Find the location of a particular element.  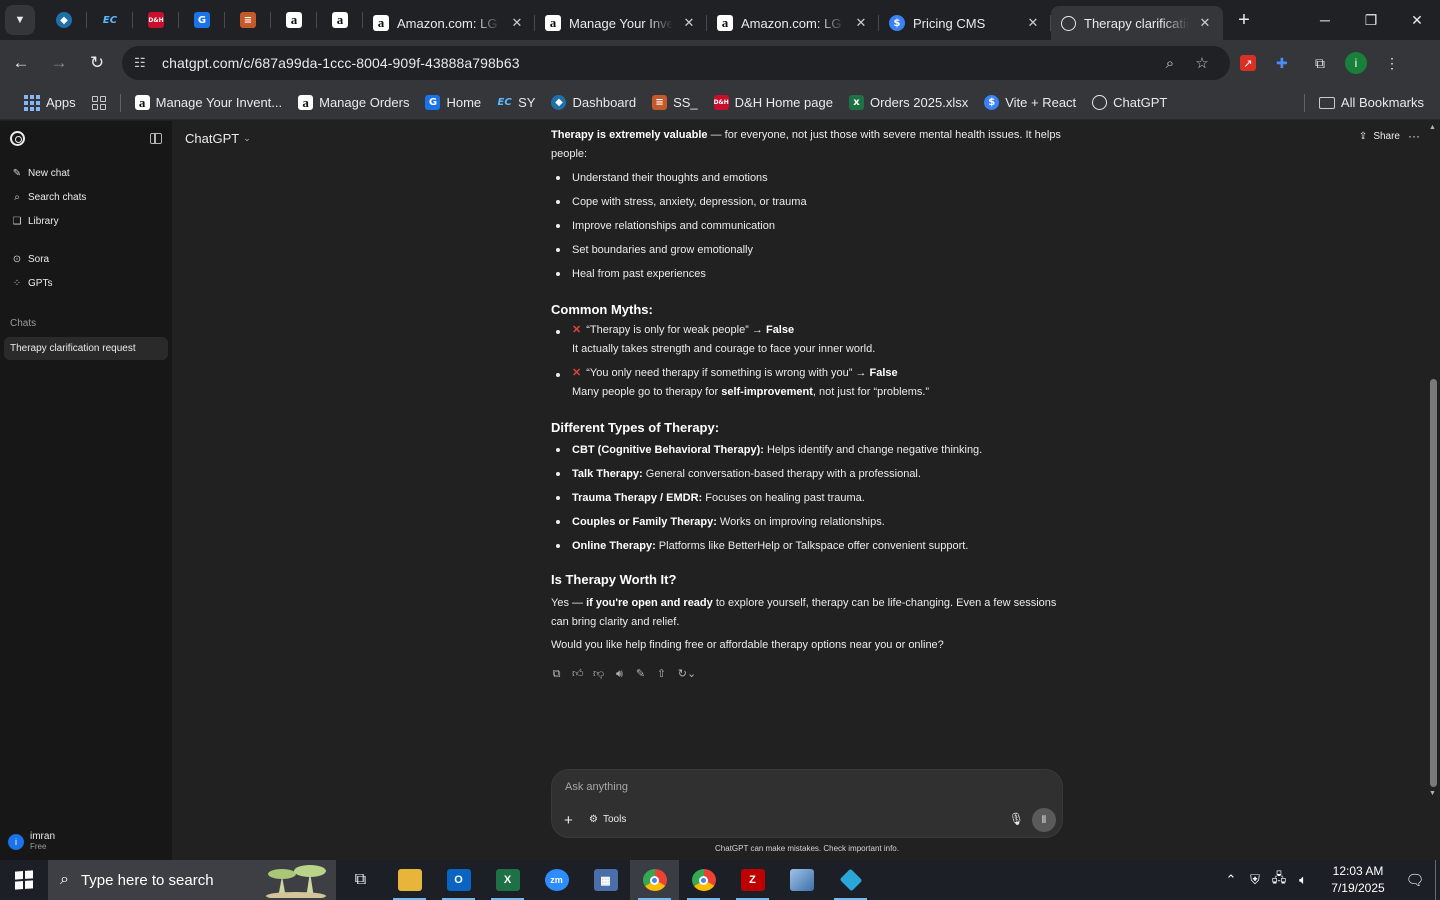

bookmark-apps: Apps is located at coordinates (50, 103).